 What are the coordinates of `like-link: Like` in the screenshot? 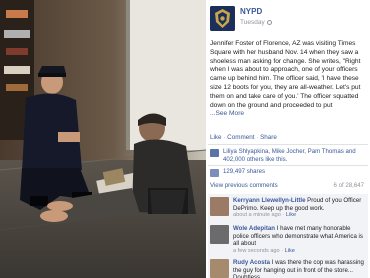 It's located at (216, 137).